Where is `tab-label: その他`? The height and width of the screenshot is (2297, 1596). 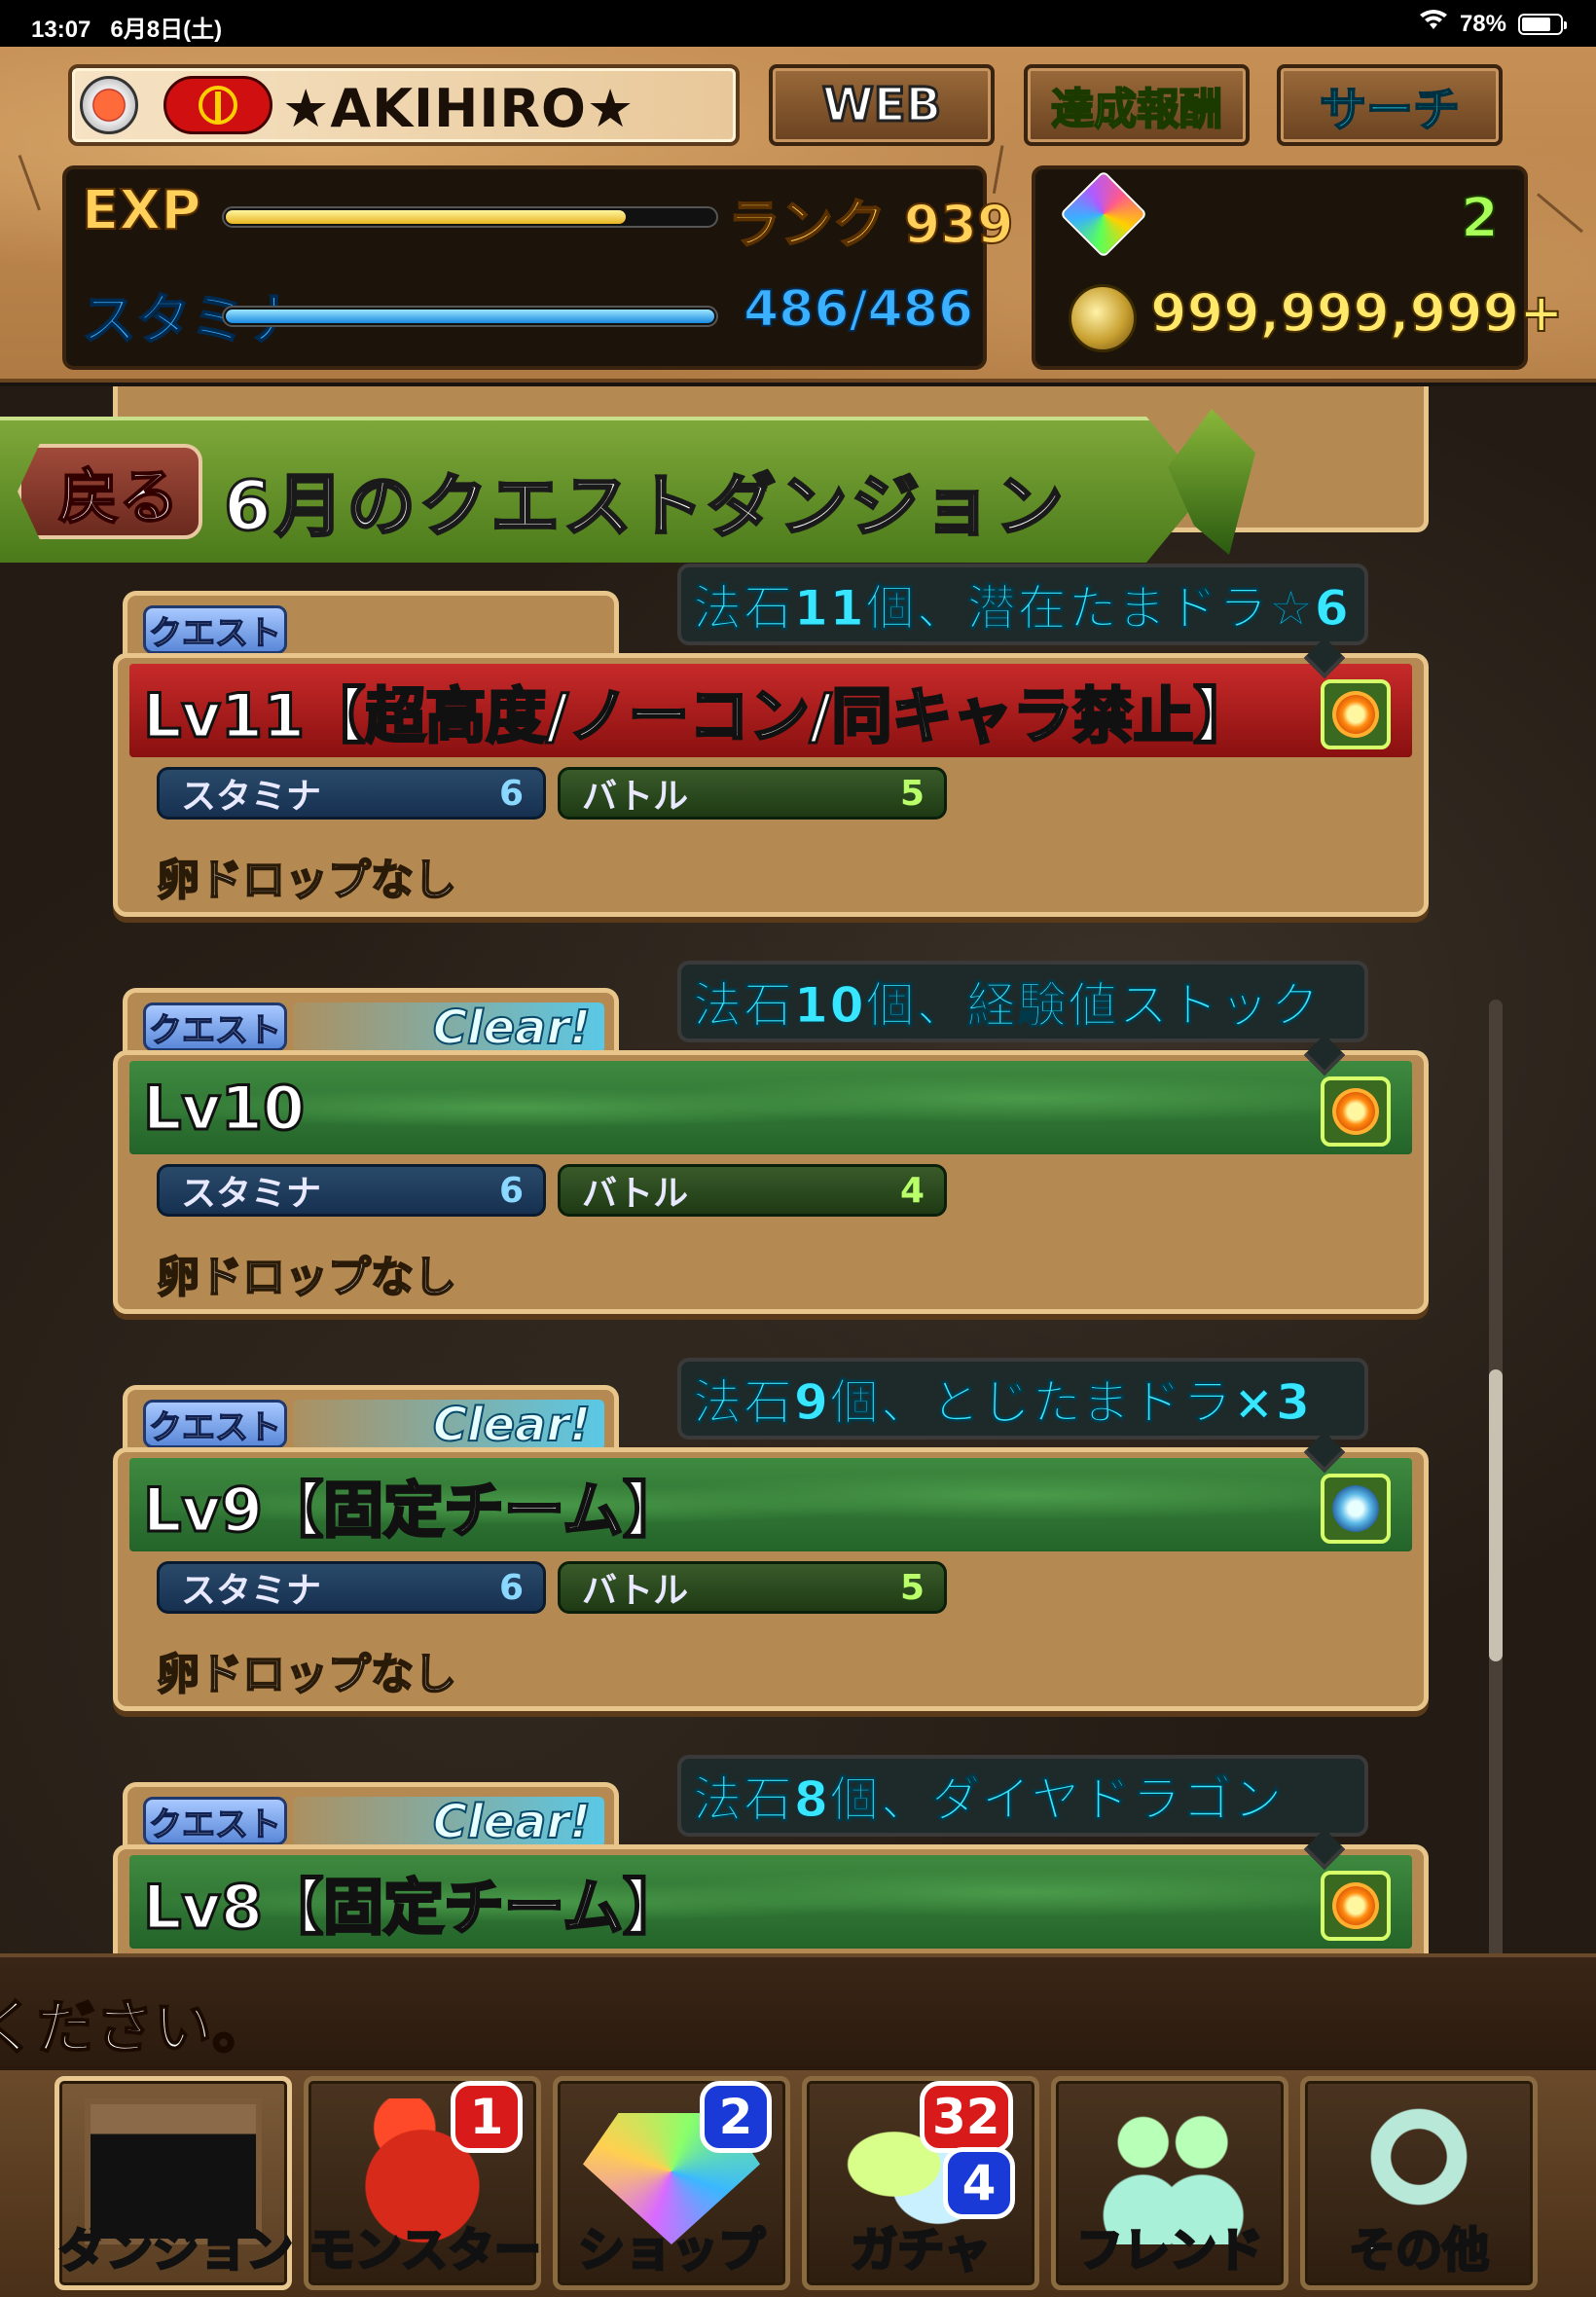
tab-label: その他 is located at coordinates (1418, 2250).